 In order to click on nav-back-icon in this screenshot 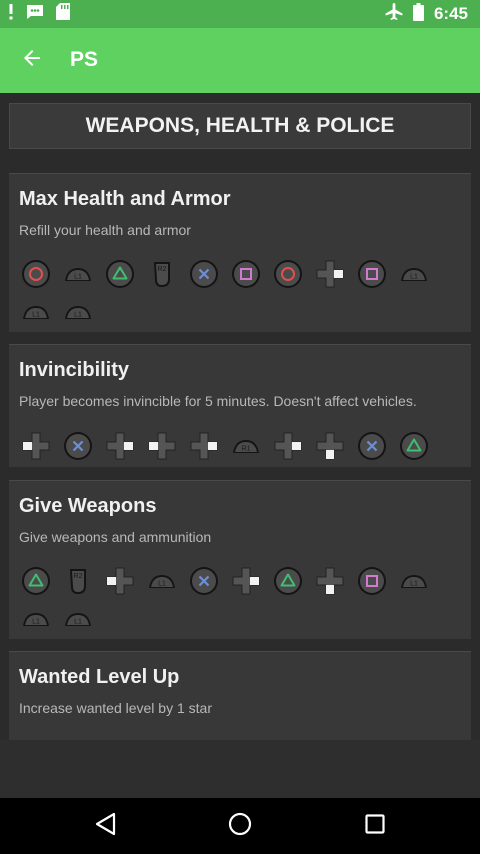, I will do `click(105, 826)`.